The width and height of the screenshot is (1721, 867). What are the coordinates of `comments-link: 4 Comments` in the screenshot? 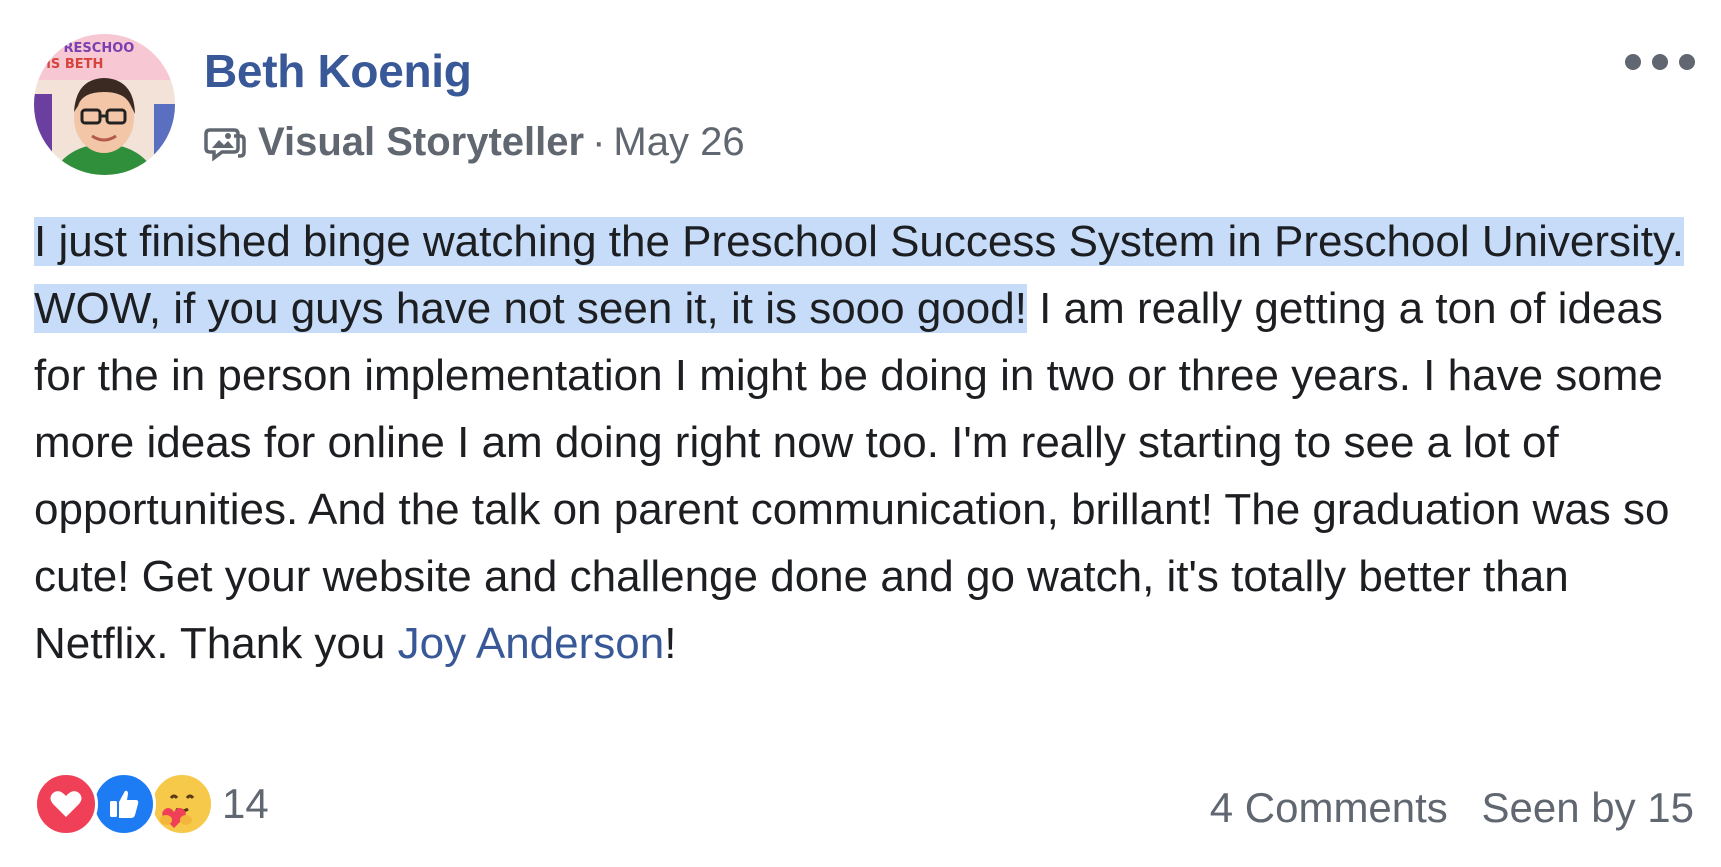 It's located at (1329, 807).